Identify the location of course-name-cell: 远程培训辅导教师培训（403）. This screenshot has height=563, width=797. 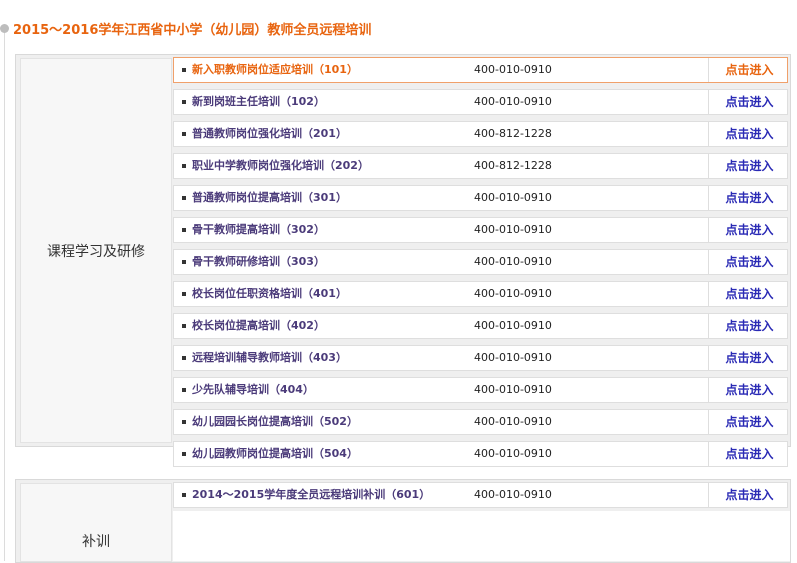
(316, 358).